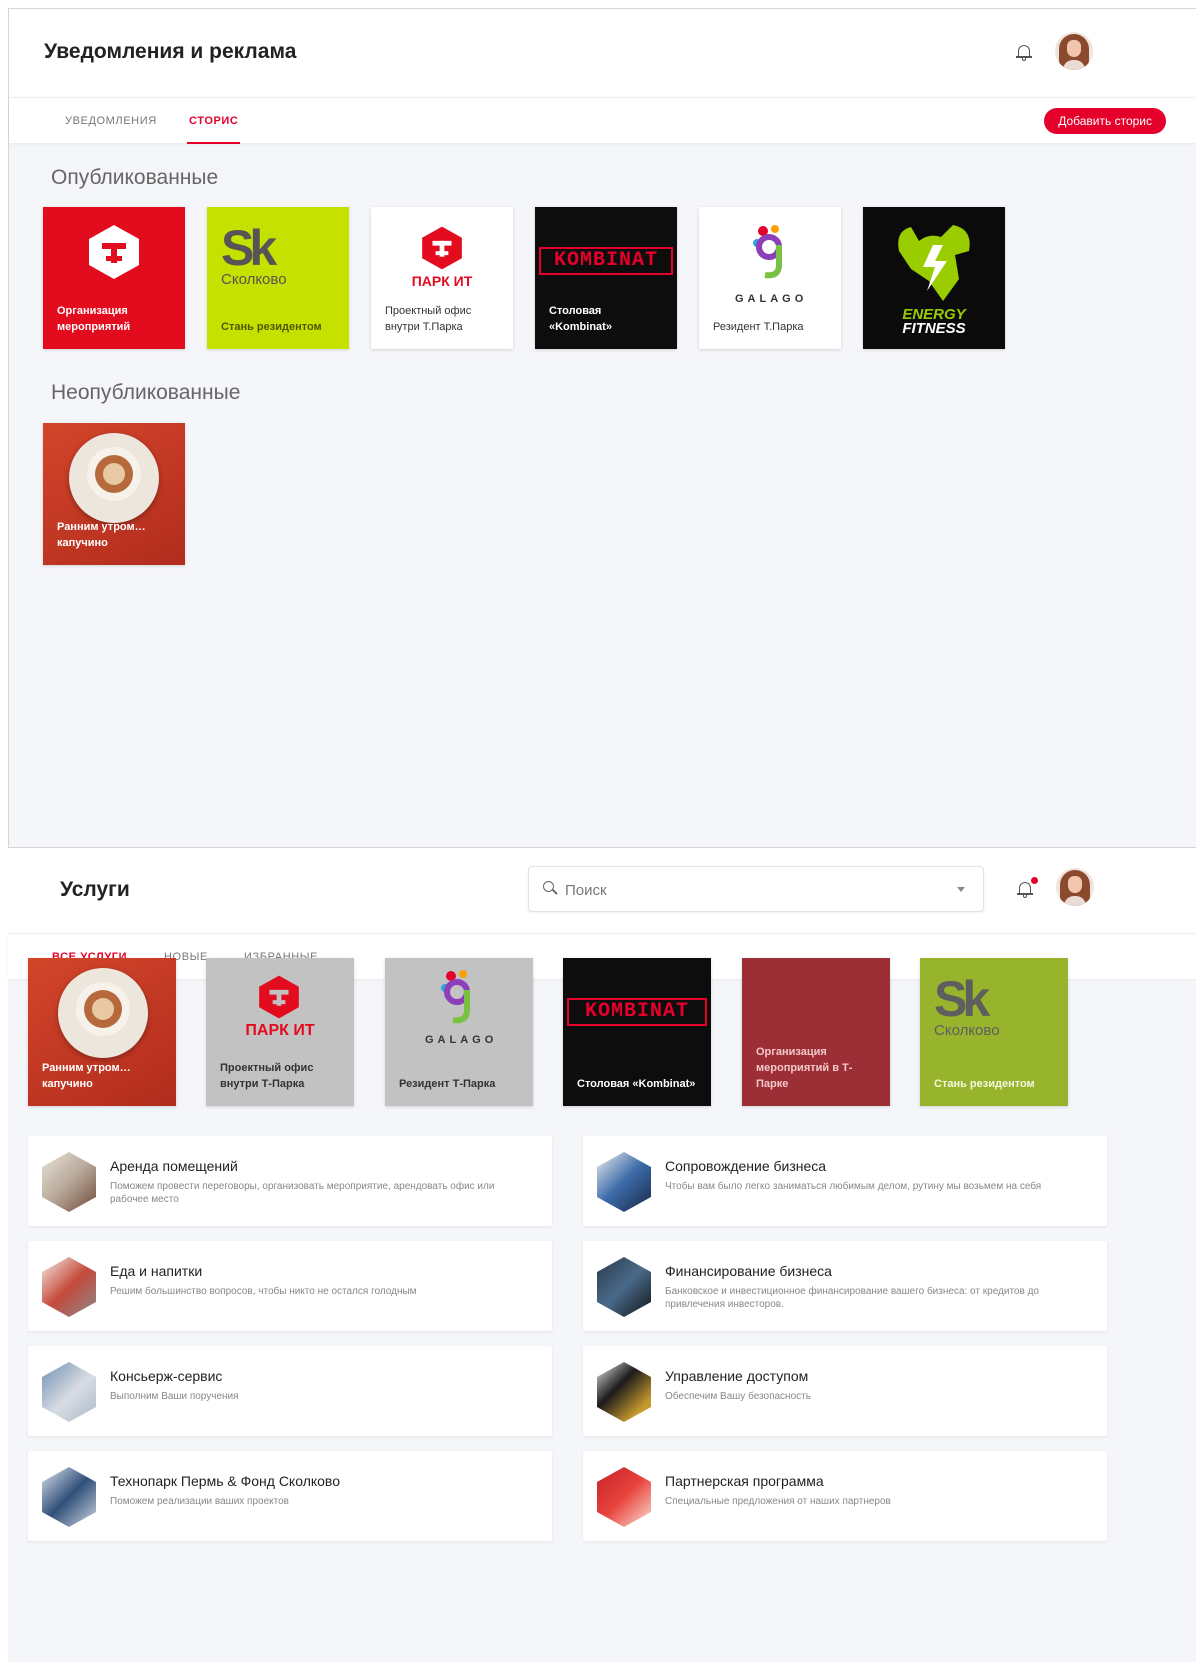 The height and width of the screenshot is (1662, 1196). What do you see at coordinates (624, 1287) in the screenshot?
I see `finance-icon` at bounding box center [624, 1287].